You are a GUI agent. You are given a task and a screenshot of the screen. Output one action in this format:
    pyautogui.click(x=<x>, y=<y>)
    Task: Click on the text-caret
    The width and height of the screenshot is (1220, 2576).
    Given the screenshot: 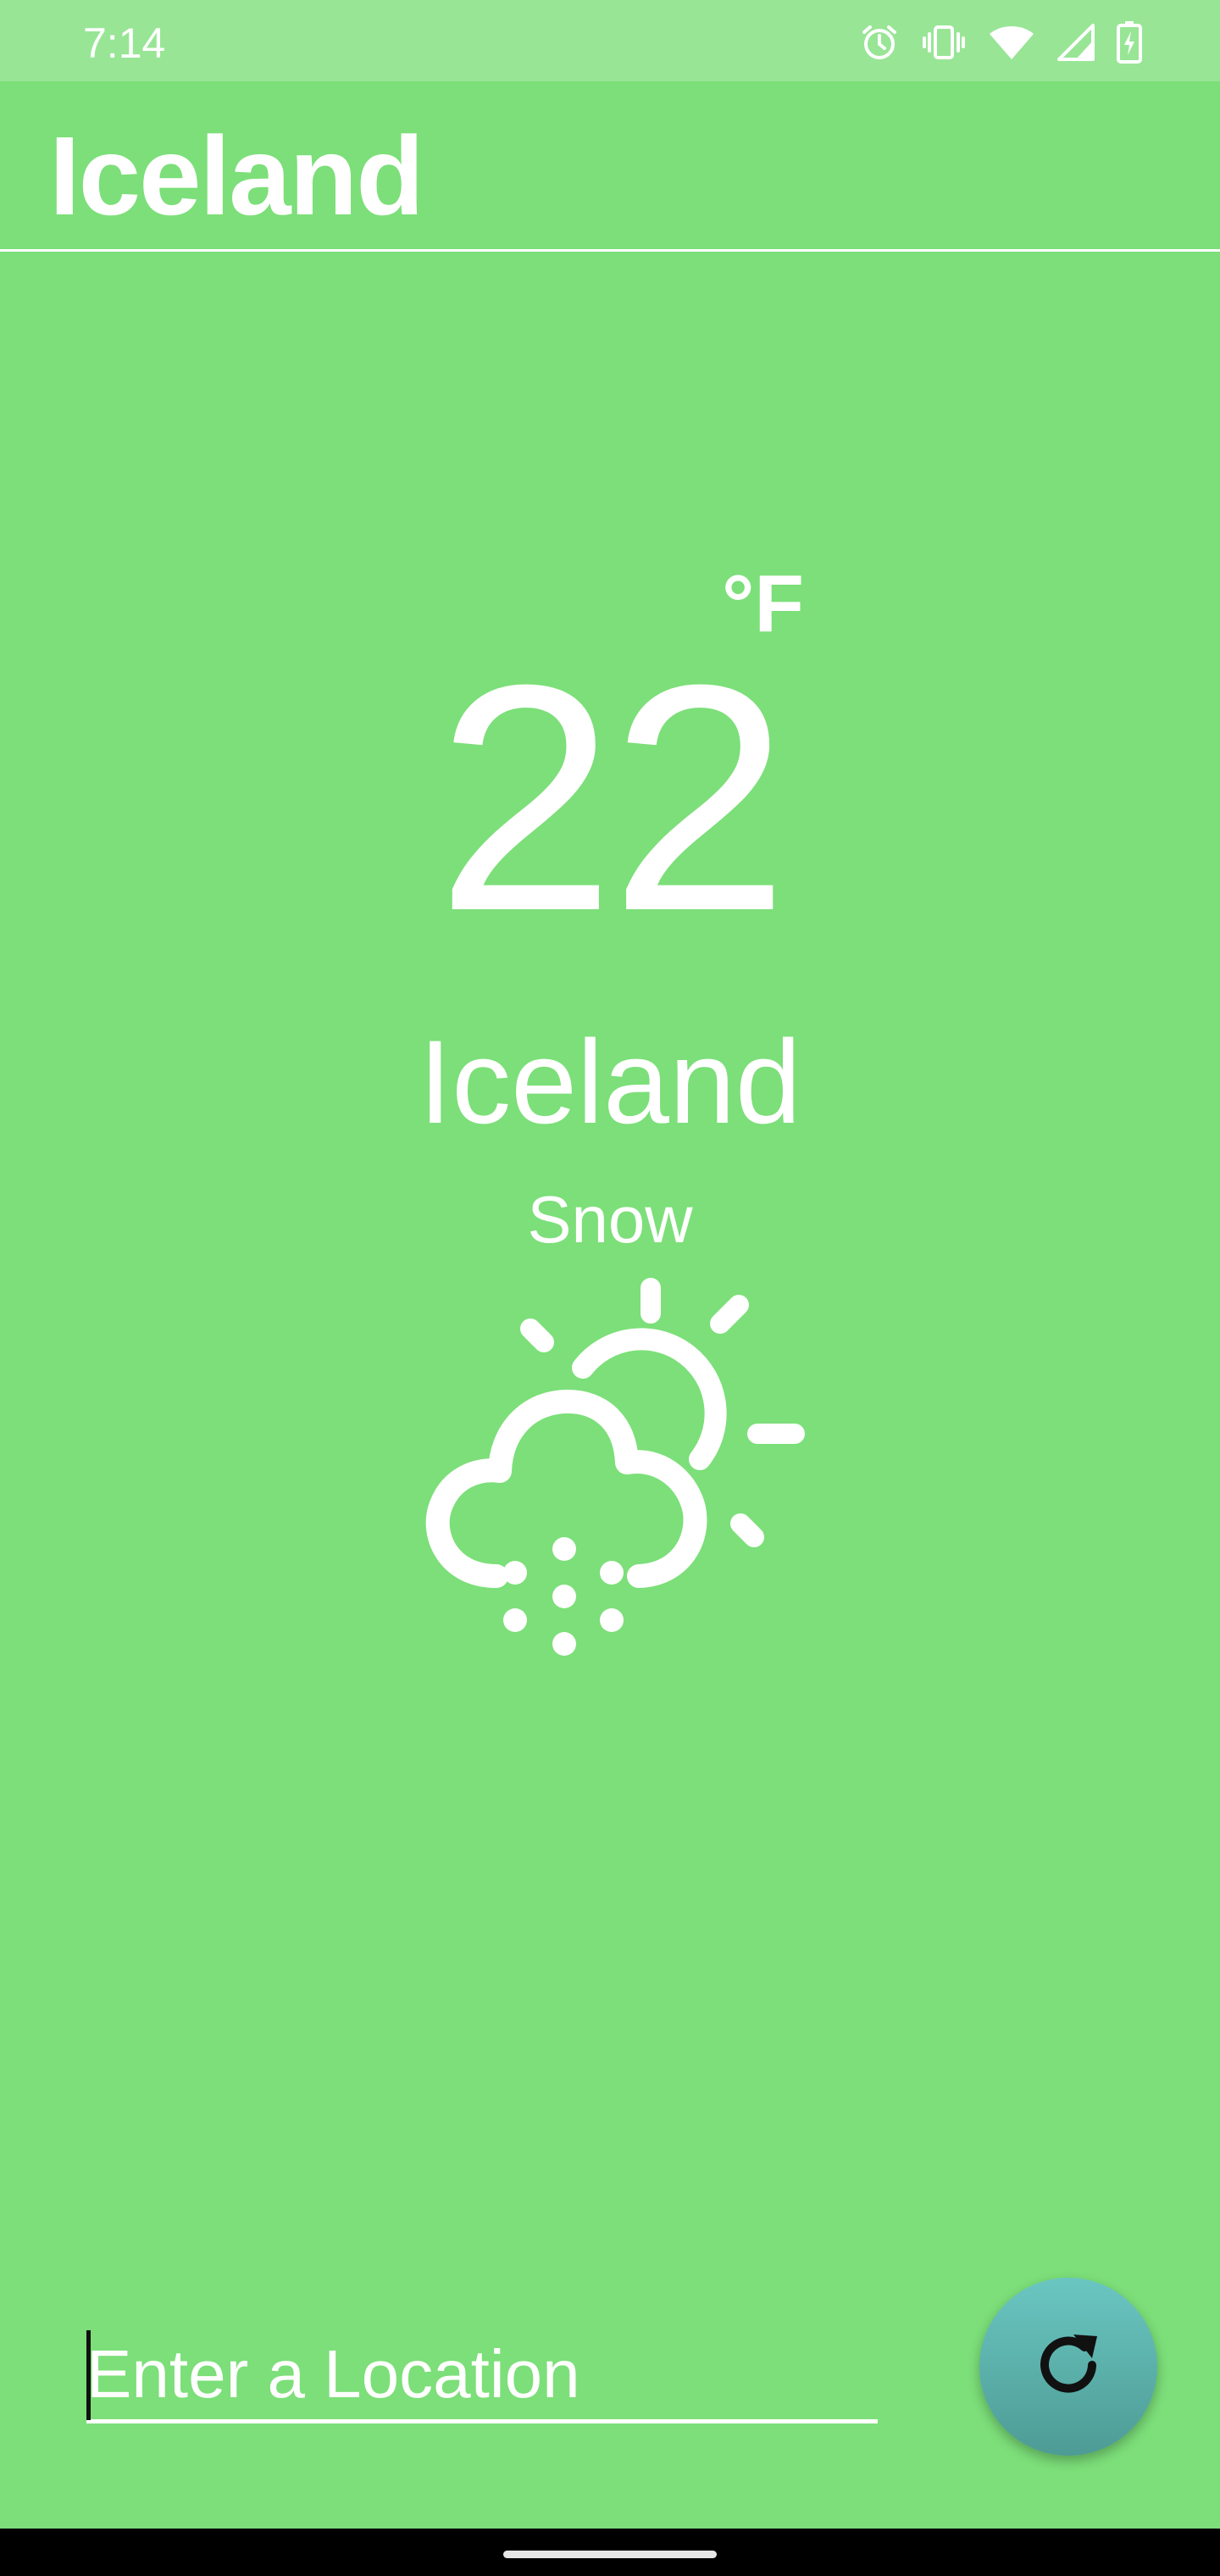 What is the action you would take?
    pyautogui.click(x=88, y=2375)
    